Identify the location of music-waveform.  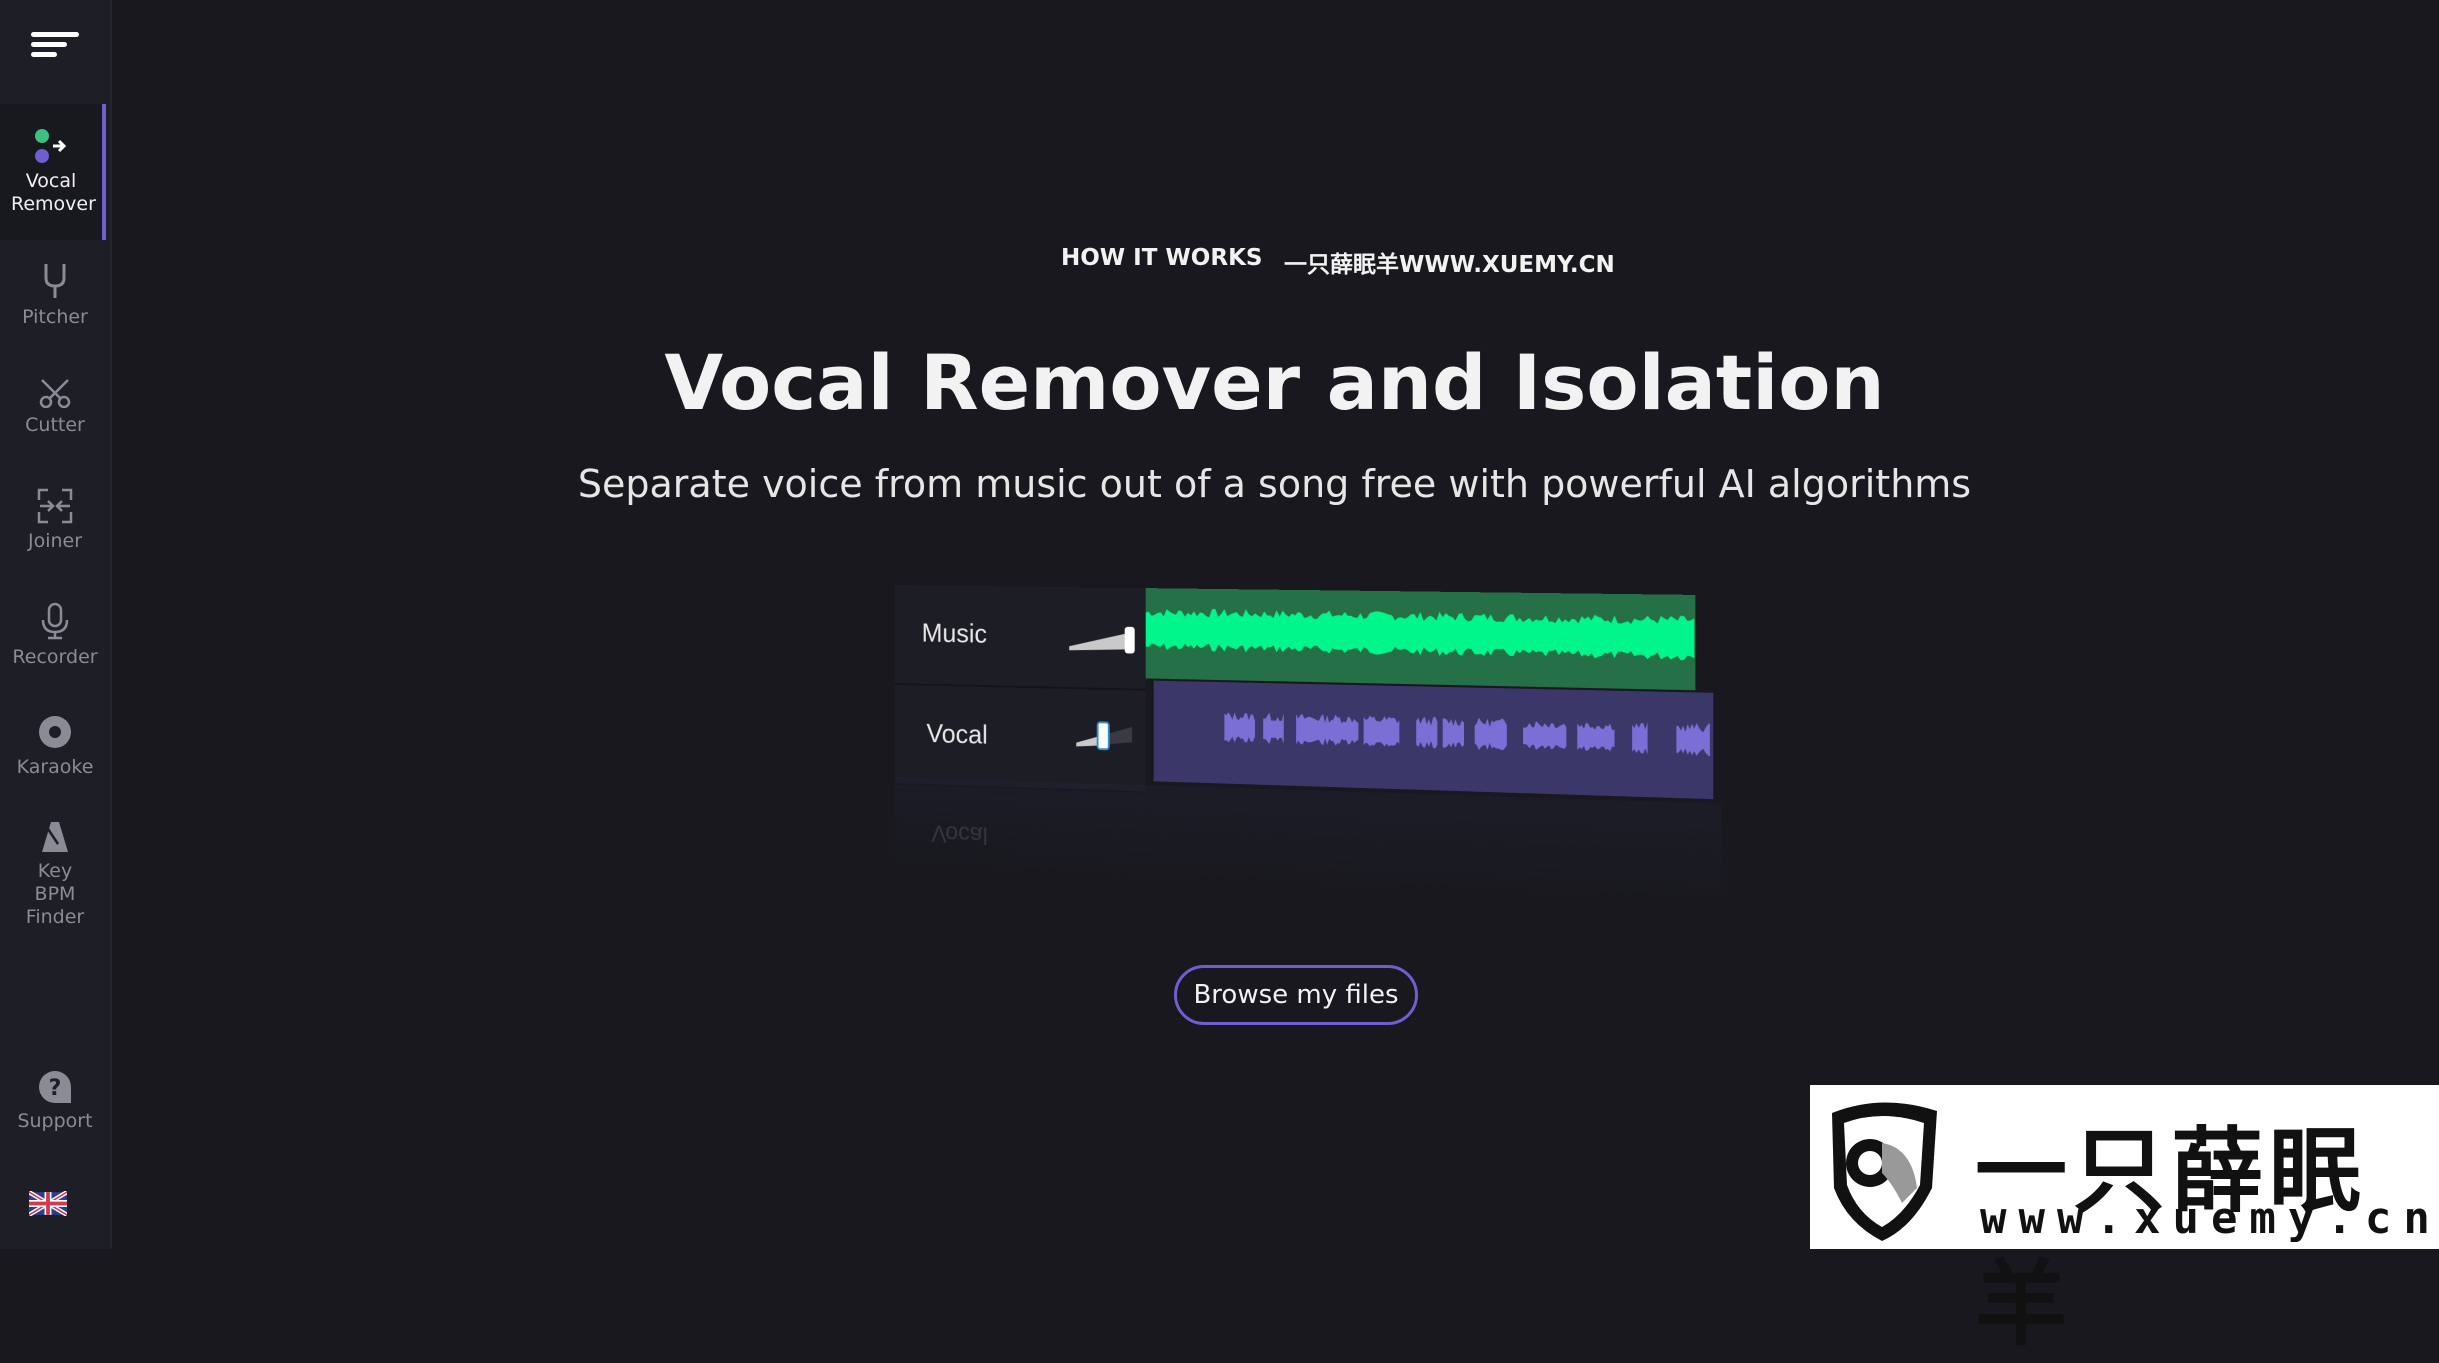
(1420, 639).